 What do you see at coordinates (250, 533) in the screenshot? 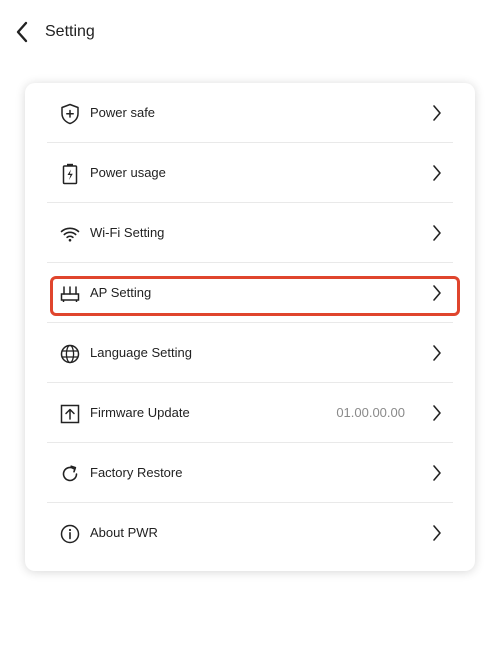
I see `settings-item-about-pwr: About PWR` at bounding box center [250, 533].